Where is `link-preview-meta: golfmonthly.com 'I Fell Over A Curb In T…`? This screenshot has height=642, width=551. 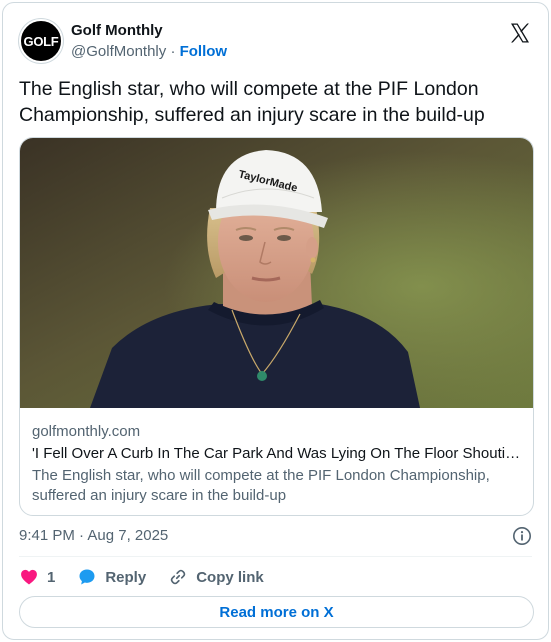
link-preview-meta: golfmonthly.com 'I Fell Over A Curb In T… is located at coordinates (276, 464).